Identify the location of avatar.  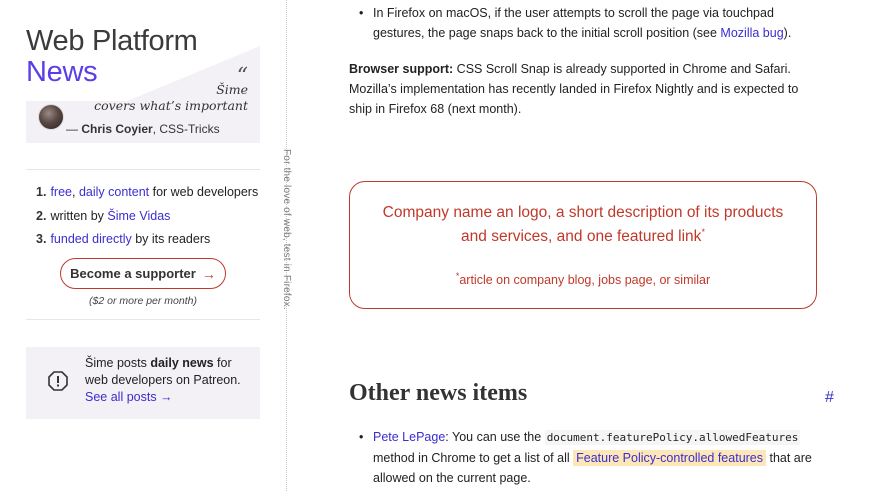
(51, 117).